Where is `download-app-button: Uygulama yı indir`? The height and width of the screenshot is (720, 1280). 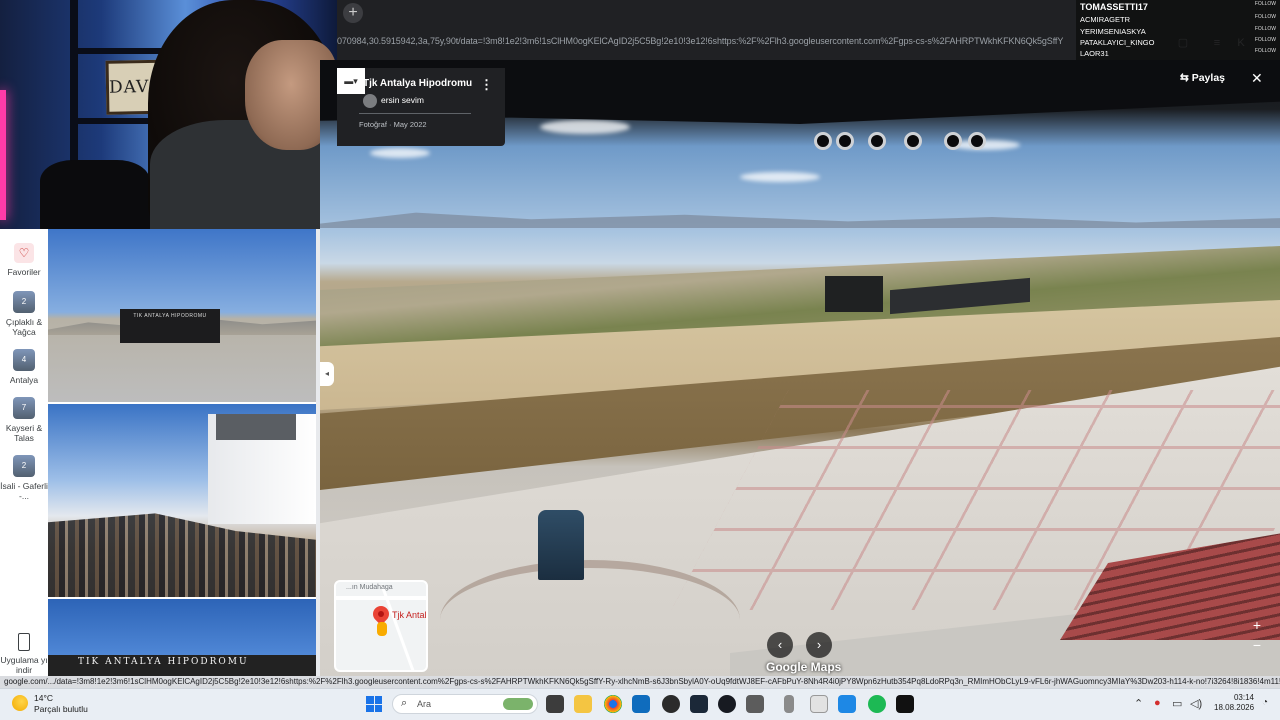
download-app-button: Uygulama yı indir is located at coordinates (24, 654).